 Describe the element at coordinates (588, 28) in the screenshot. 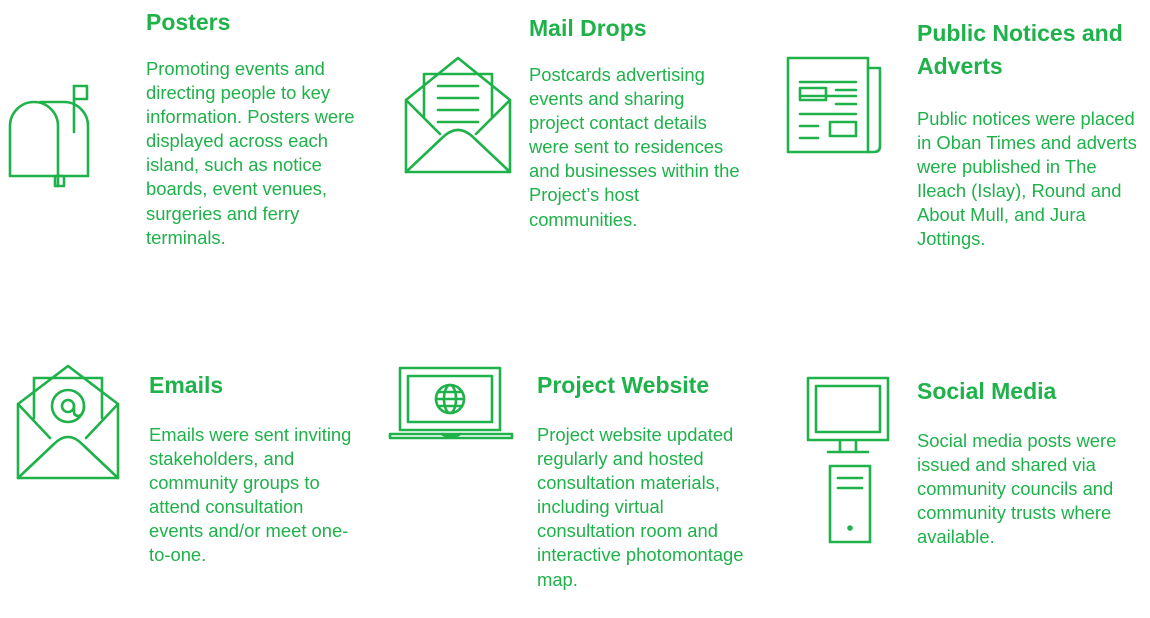

I see `mail-drops-title: Mail Drops` at that location.